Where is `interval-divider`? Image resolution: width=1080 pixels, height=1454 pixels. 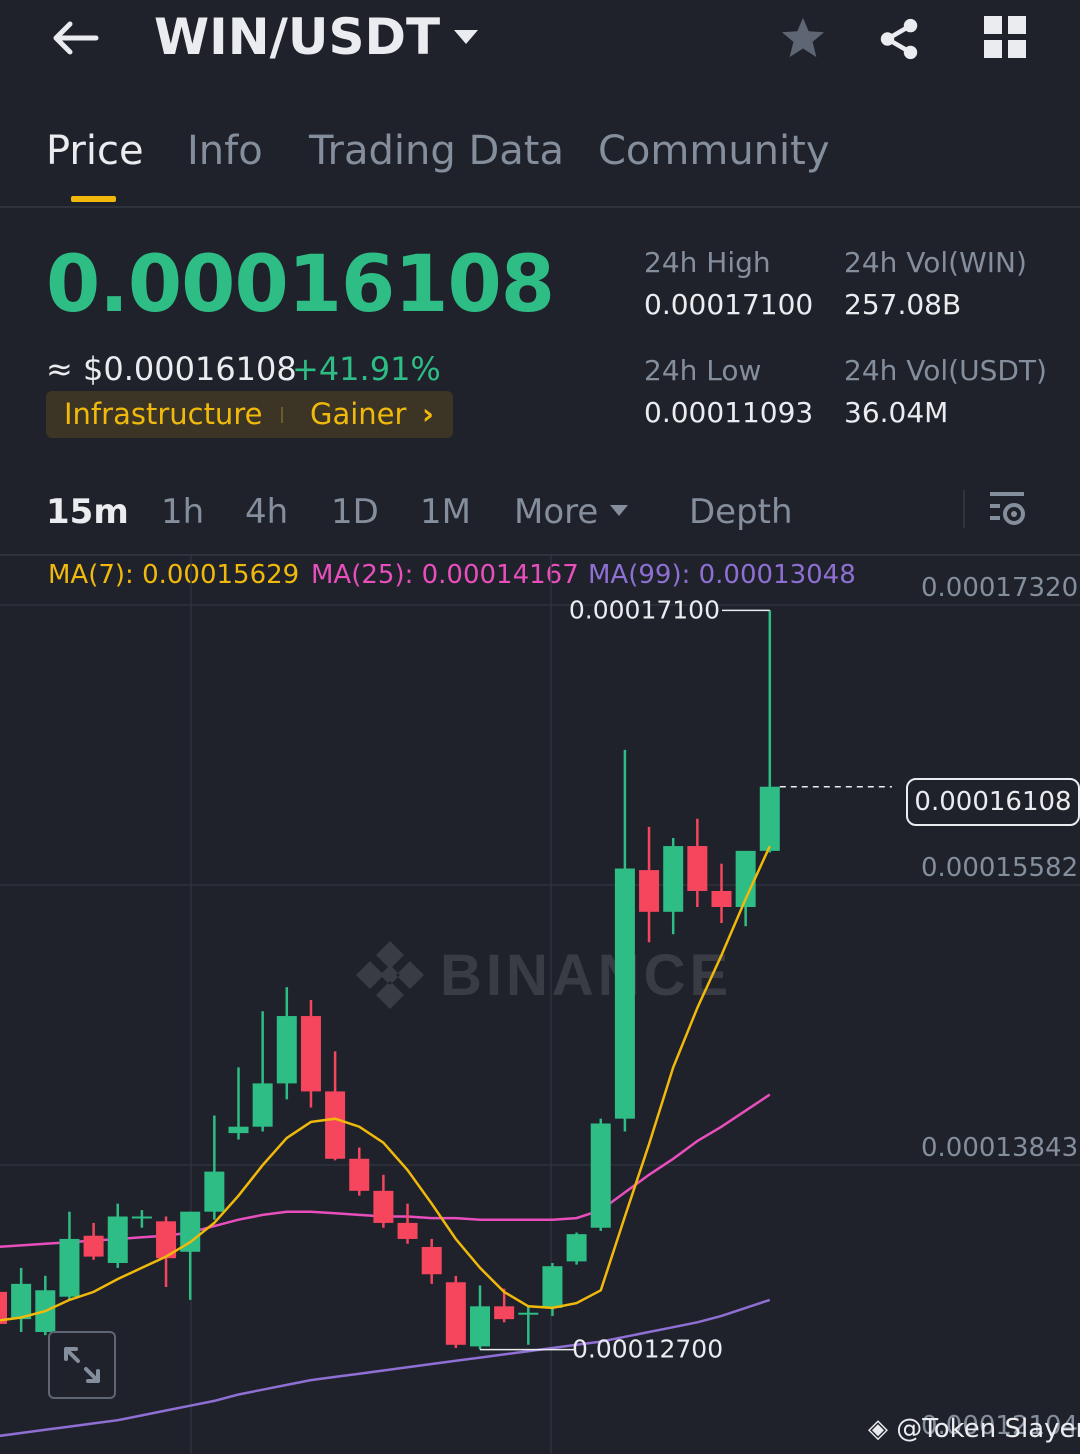 interval-divider is located at coordinates (964, 509).